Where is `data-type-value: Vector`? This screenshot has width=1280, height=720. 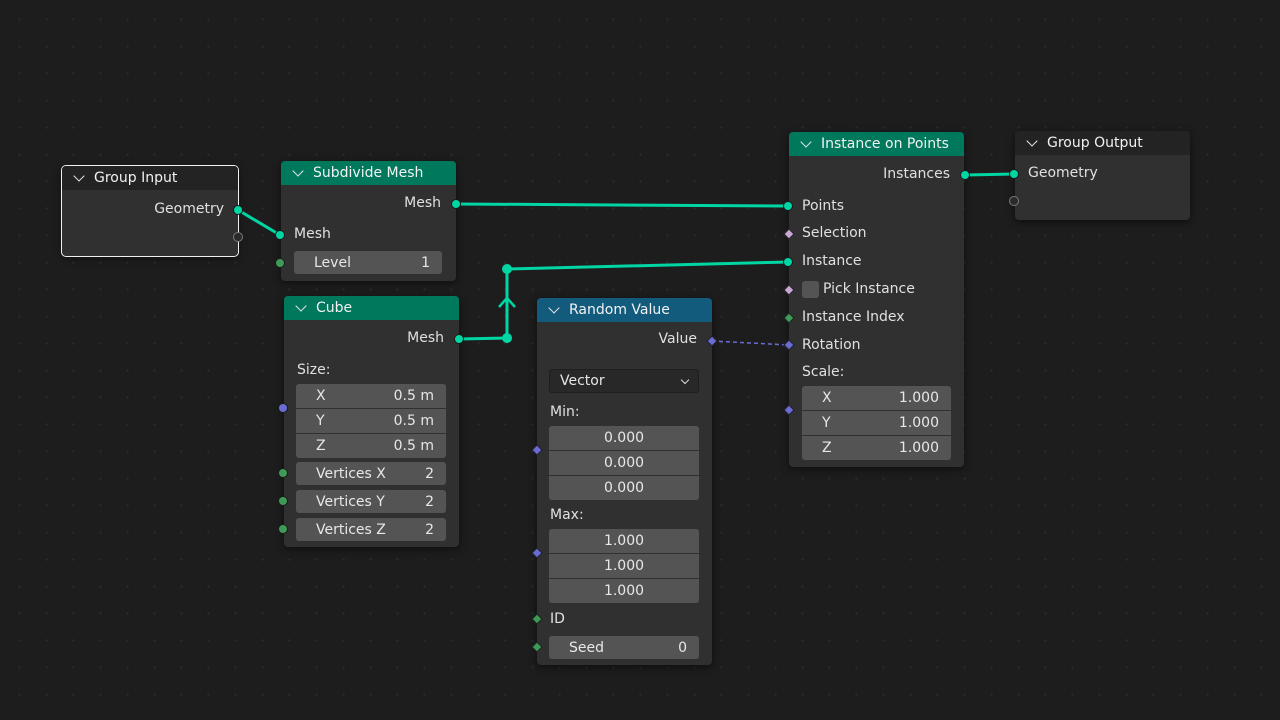
data-type-value: Vector is located at coordinates (582, 381).